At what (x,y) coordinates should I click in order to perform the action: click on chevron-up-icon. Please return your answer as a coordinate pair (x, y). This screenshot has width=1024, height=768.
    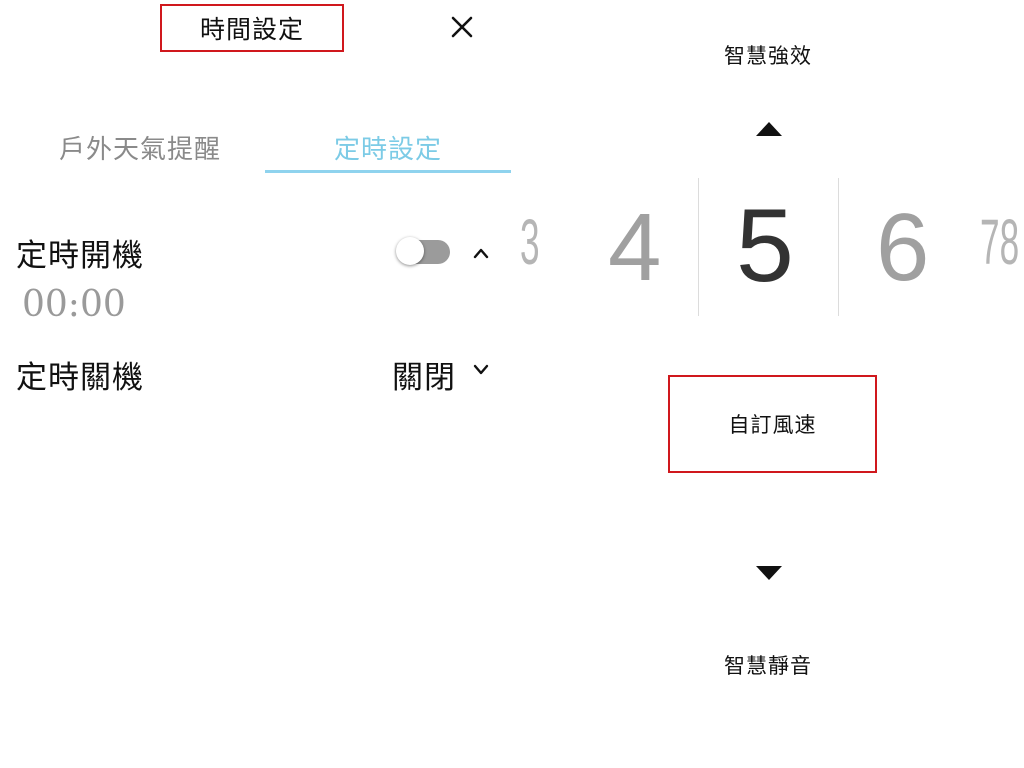
    Looking at the image, I should click on (481, 253).